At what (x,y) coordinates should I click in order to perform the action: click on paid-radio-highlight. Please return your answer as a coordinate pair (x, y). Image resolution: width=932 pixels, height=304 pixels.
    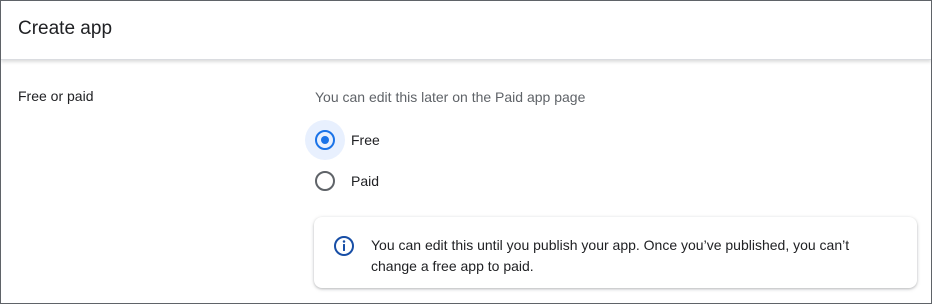
    Looking at the image, I should click on (325, 181).